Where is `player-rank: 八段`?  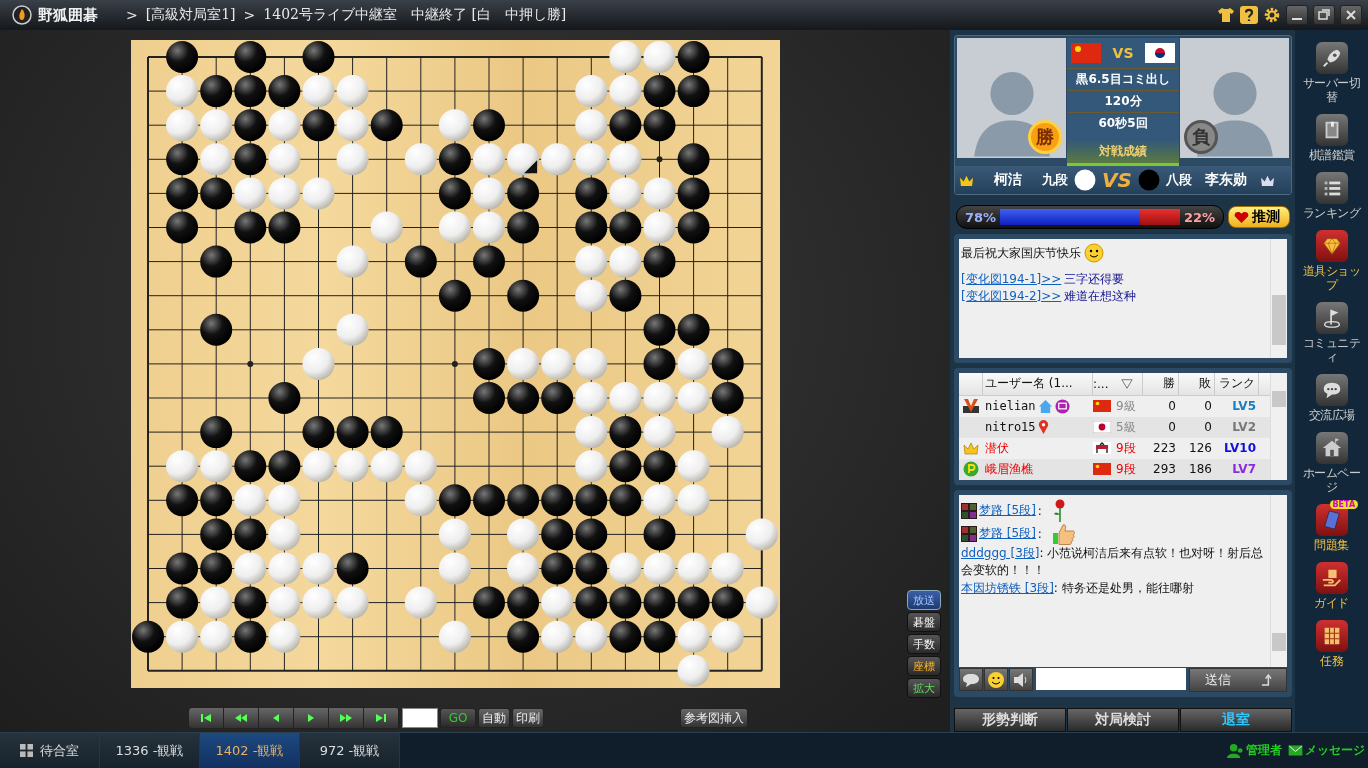
player-rank: 八段 is located at coordinates (1178, 180).